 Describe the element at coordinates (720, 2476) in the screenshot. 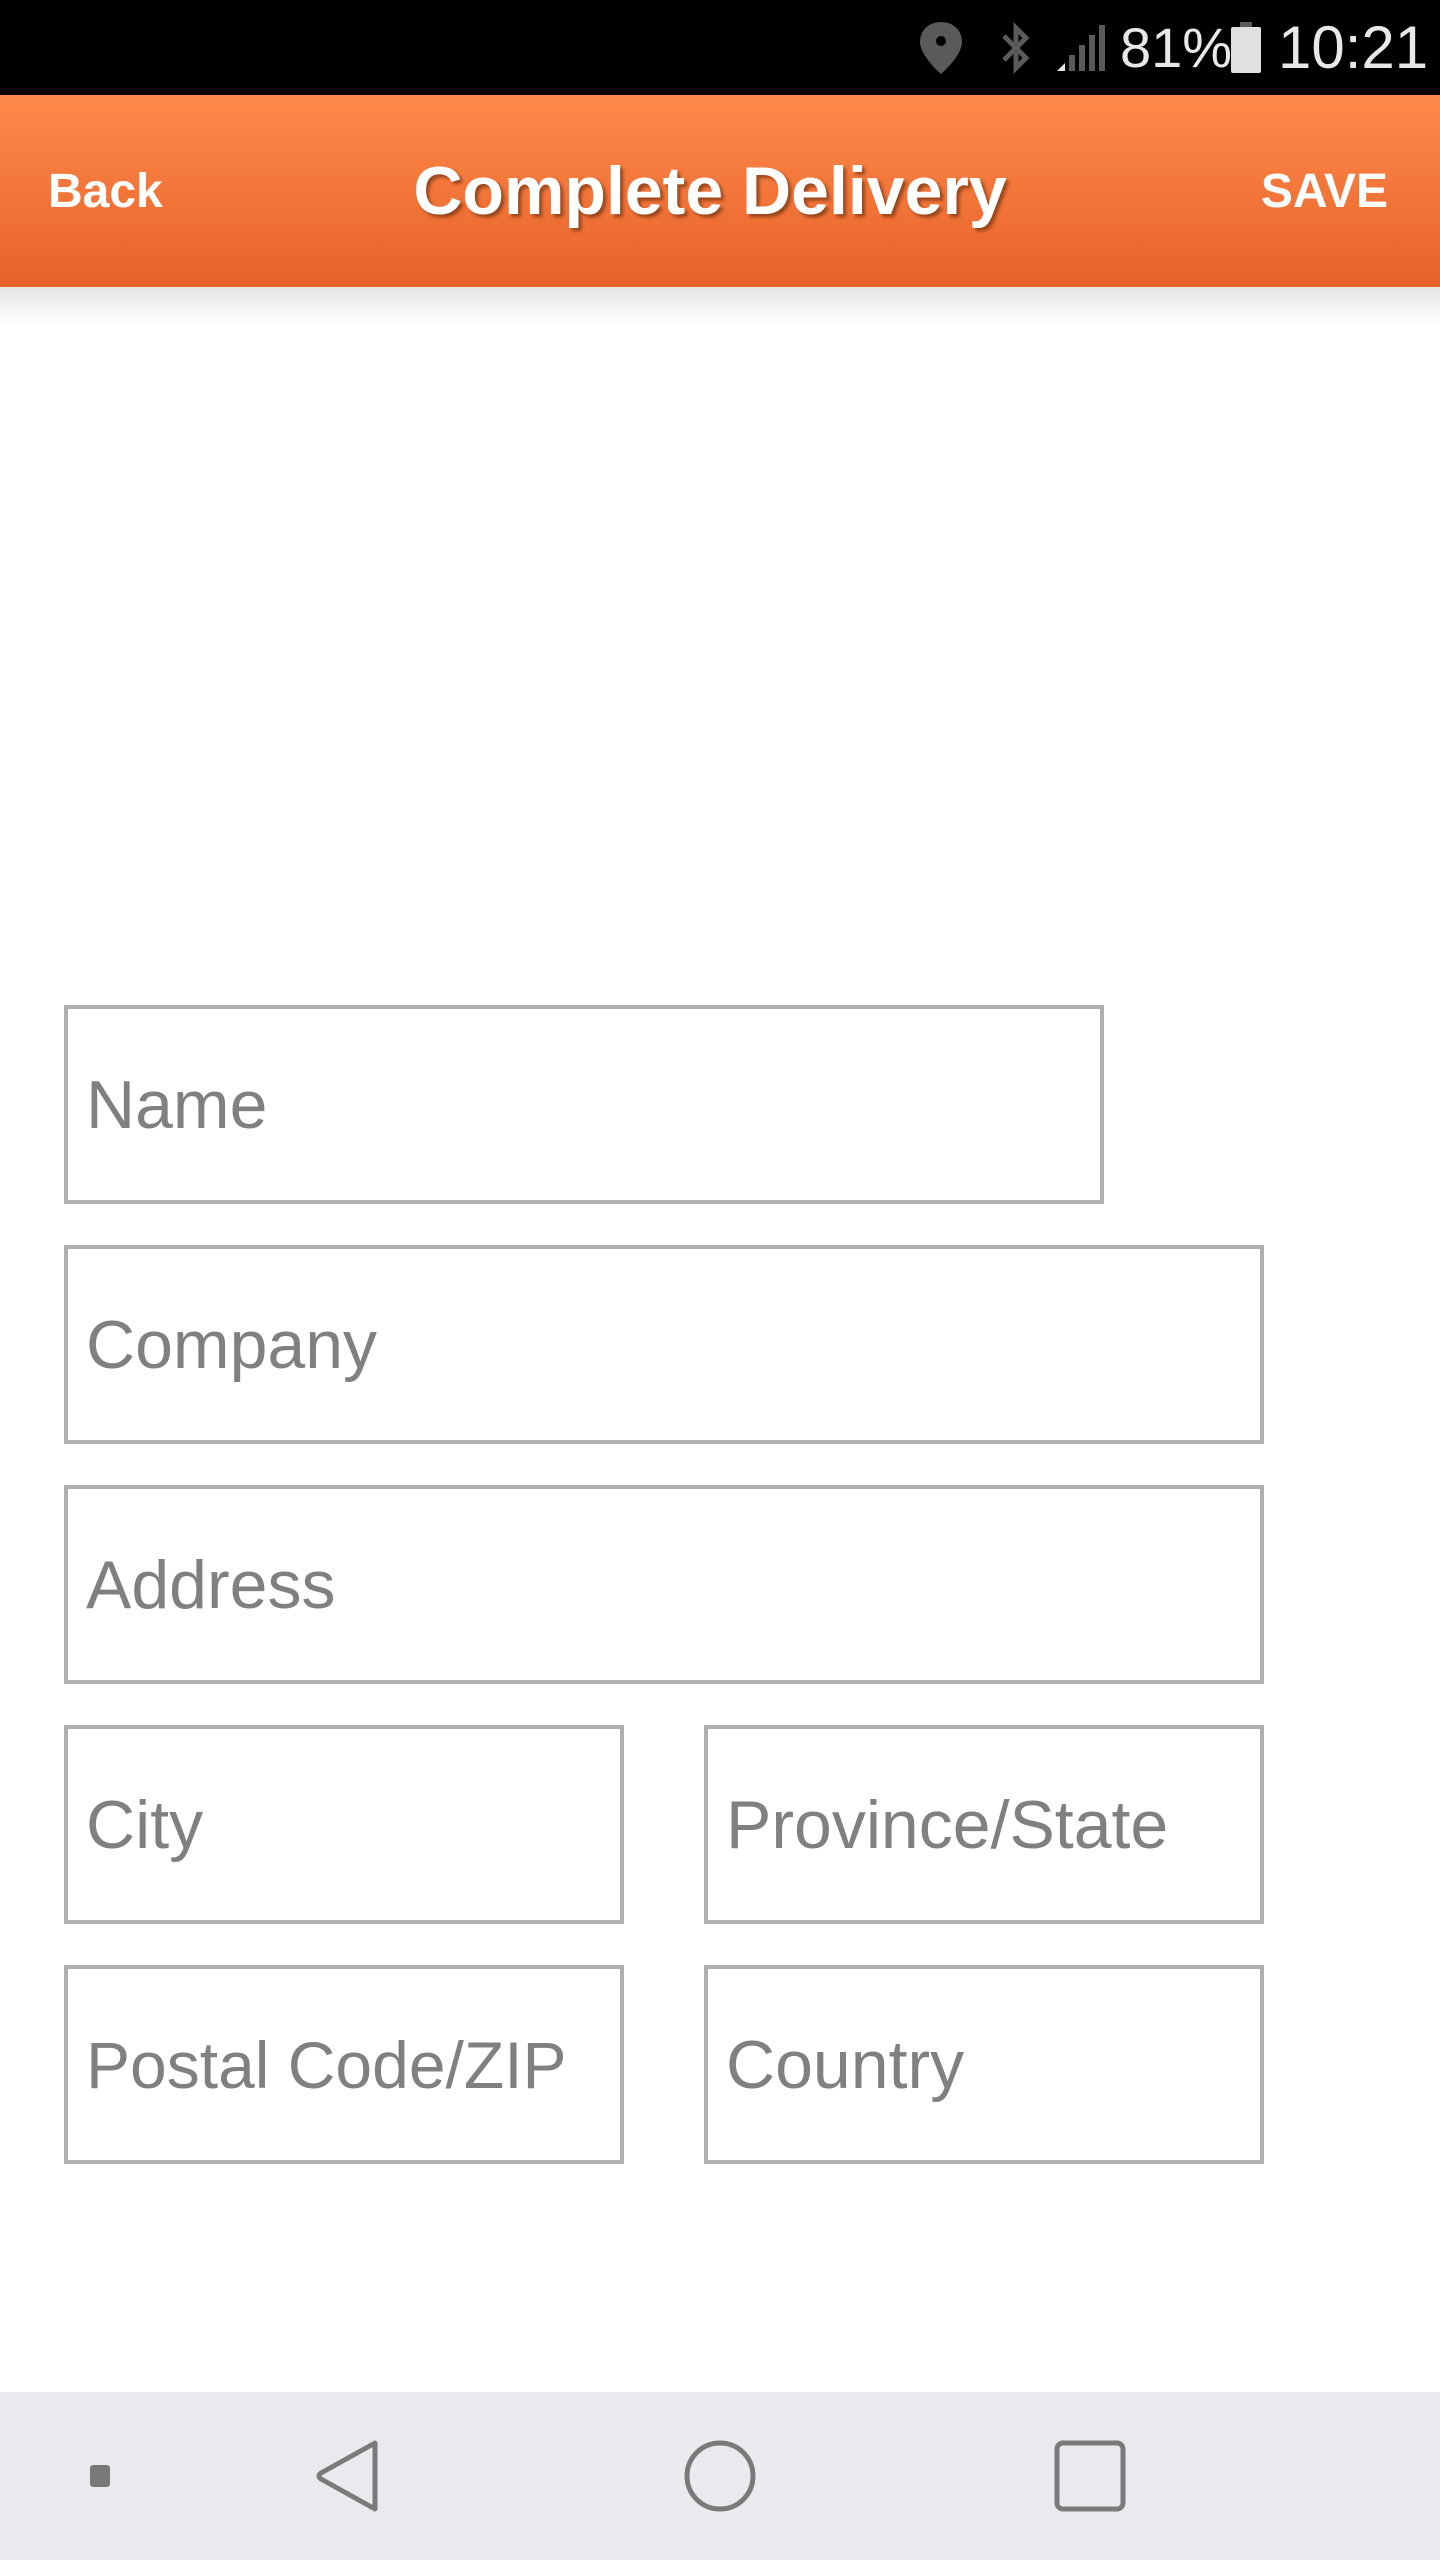

I see `home-circle-icon` at that location.